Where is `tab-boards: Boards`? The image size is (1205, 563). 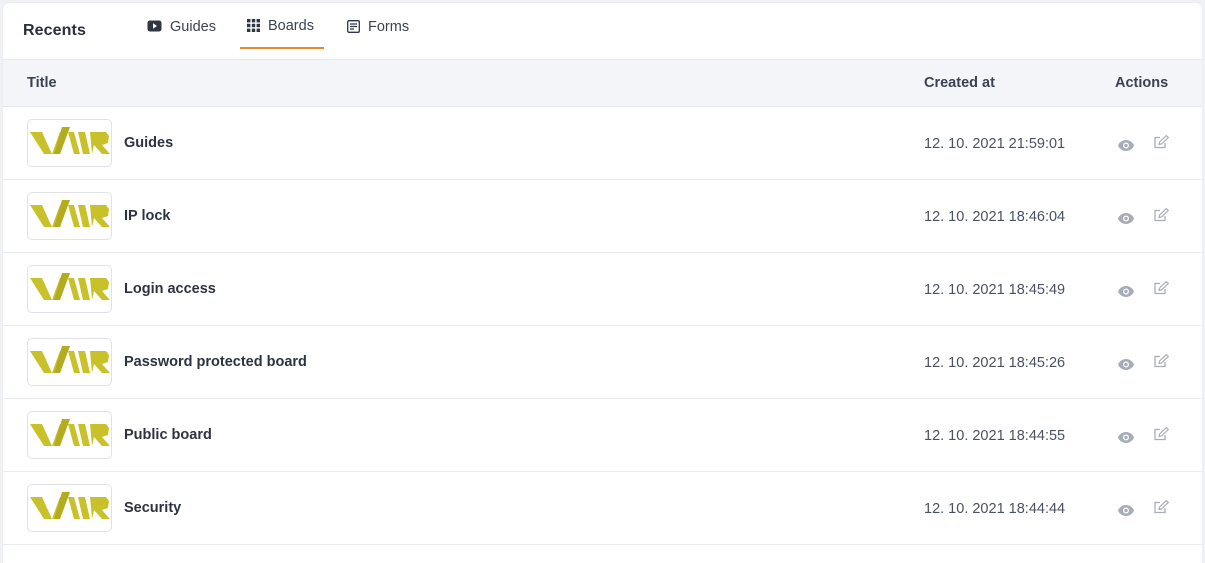
tab-boards: Boards is located at coordinates (282, 26).